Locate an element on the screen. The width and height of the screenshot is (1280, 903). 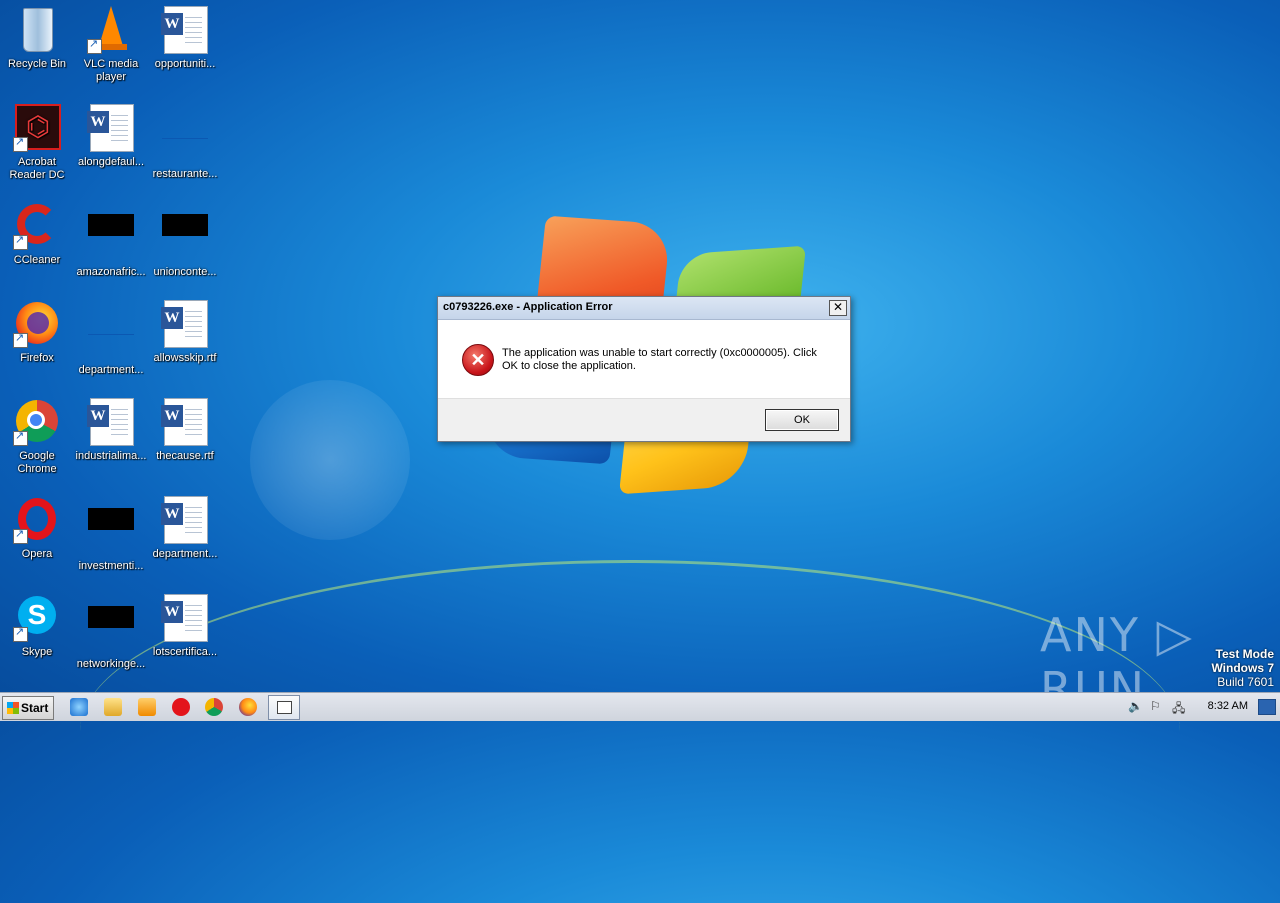
taskbar-active-window is located at coordinates (284, 707).